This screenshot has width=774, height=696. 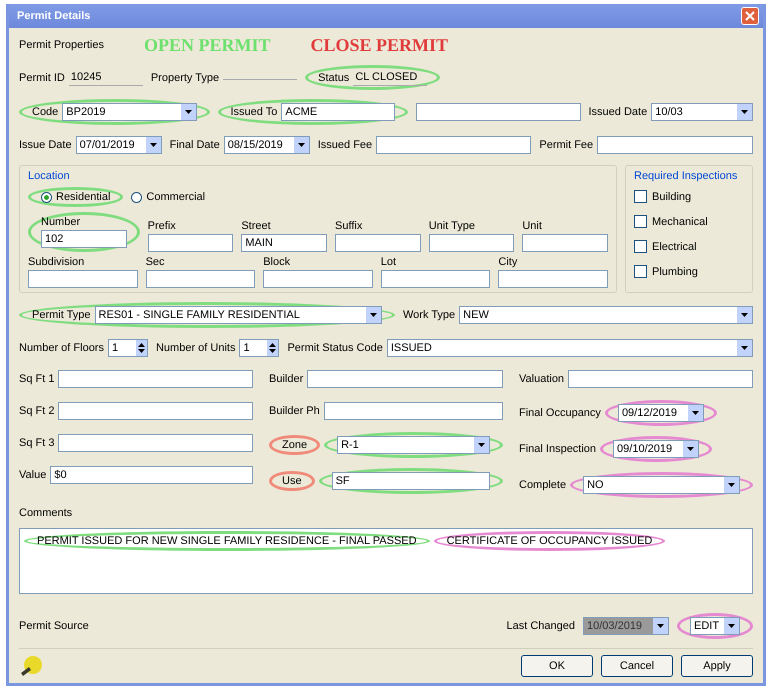 I want to click on field-label: Permit Source, so click(x=54, y=626).